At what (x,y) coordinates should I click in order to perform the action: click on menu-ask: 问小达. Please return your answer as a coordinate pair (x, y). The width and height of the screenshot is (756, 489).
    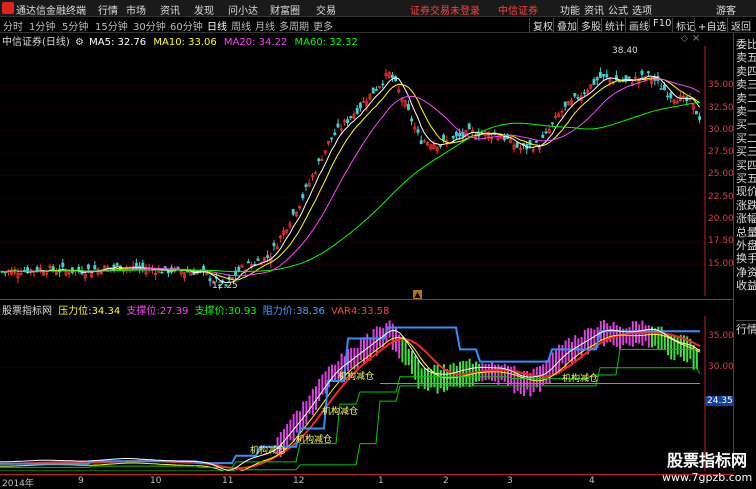
    Looking at the image, I should click on (243, 9).